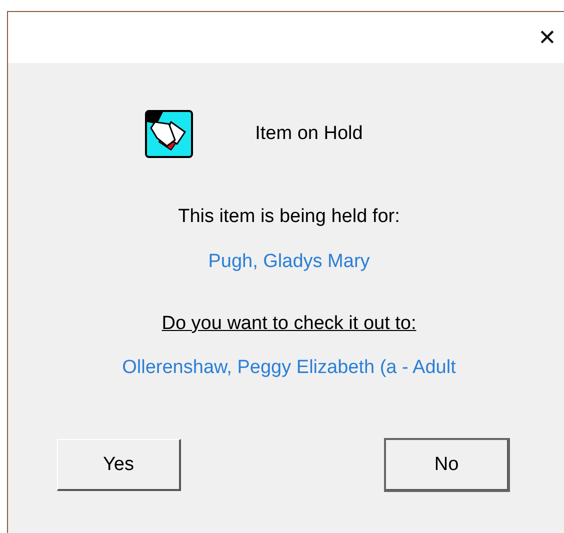  I want to click on patron-name: Ollerenshaw, Peggy Elizabeth (a - Adult, so click(289, 368).